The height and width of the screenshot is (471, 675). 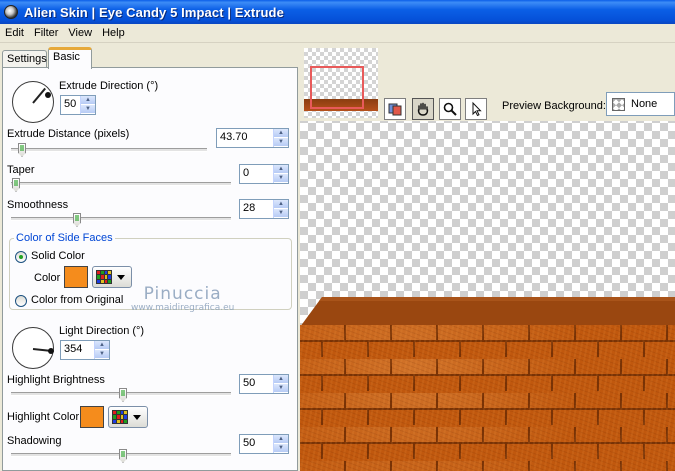 What do you see at coordinates (43, 417) in the screenshot?
I see `highlight-color-label: Highlight Color` at bounding box center [43, 417].